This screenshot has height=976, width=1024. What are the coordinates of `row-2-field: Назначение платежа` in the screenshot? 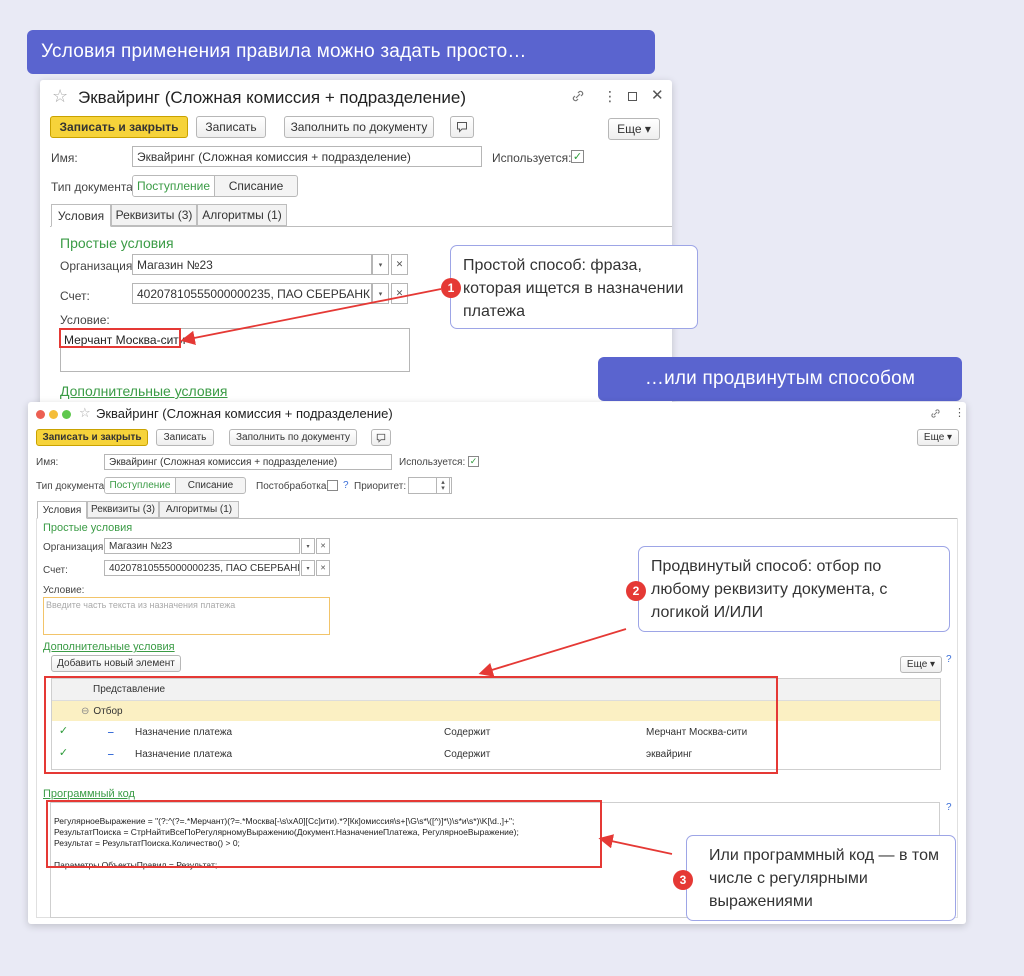 It's located at (184, 754).